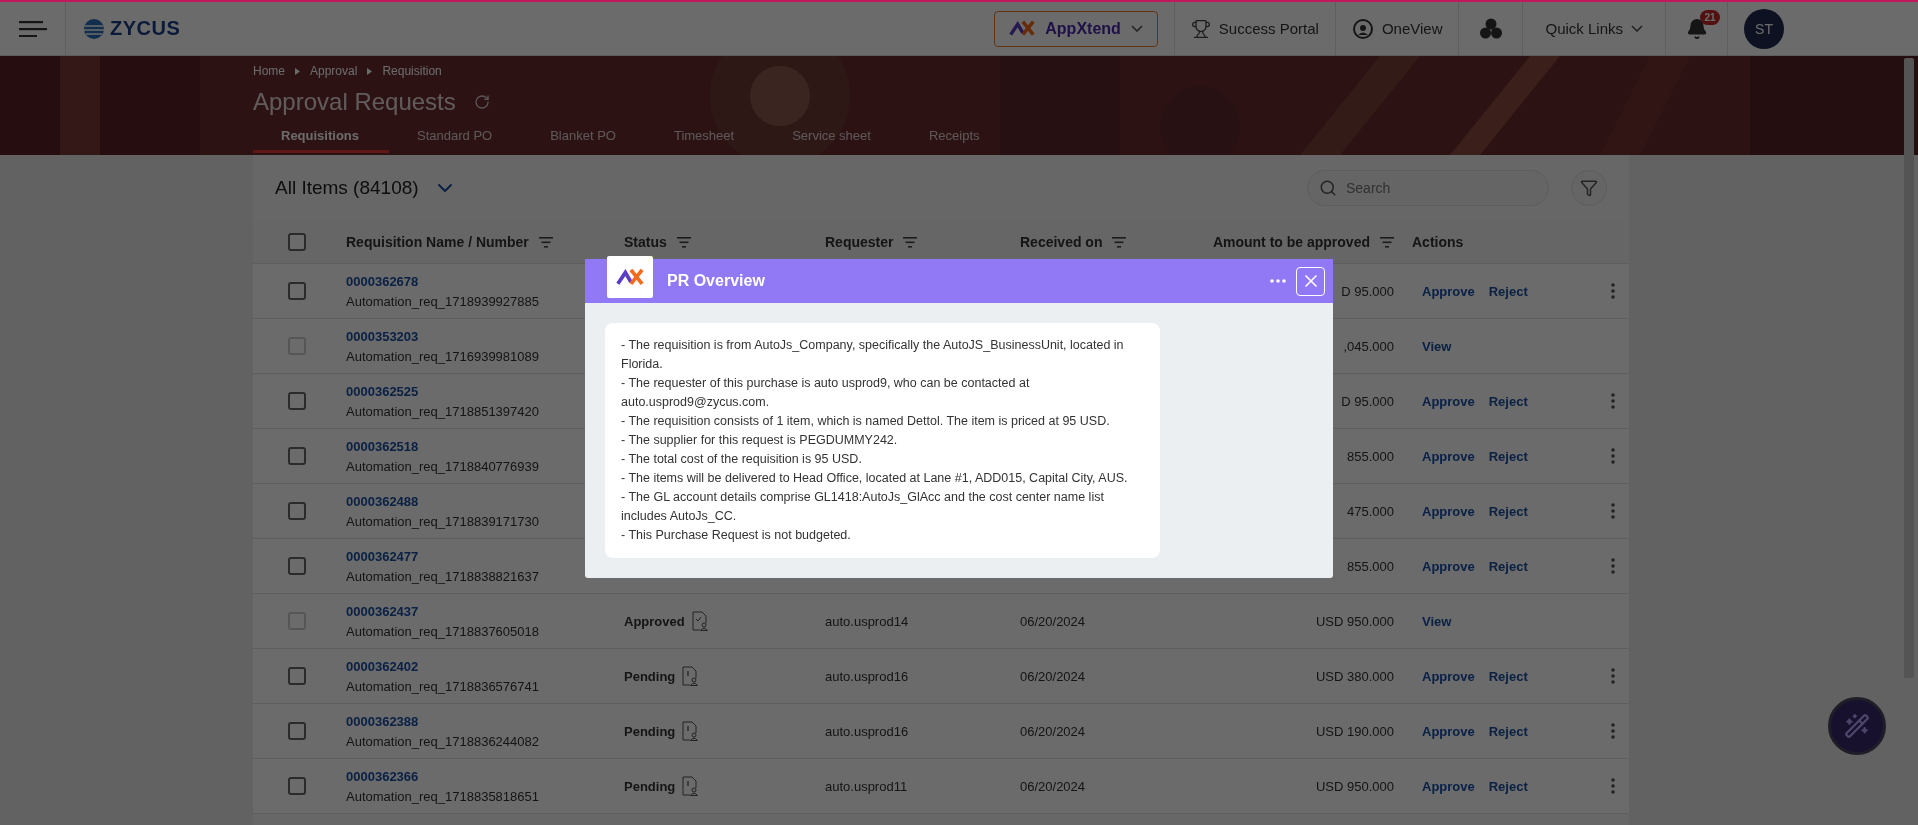 Image resolution: width=1918 pixels, height=825 pixels. I want to click on trefoil-icon, so click(1490, 28).